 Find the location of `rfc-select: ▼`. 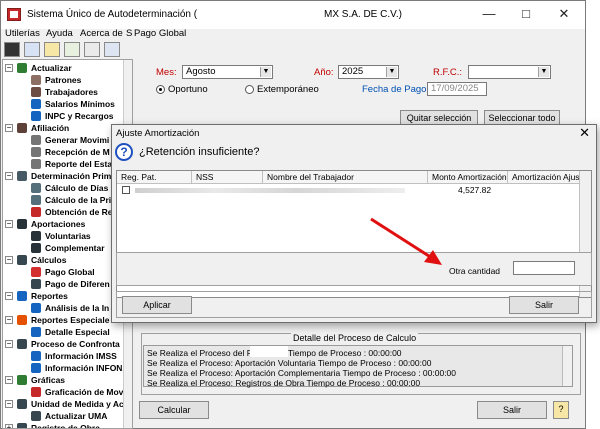

rfc-select: ▼ is located at coordinates (509, 72).